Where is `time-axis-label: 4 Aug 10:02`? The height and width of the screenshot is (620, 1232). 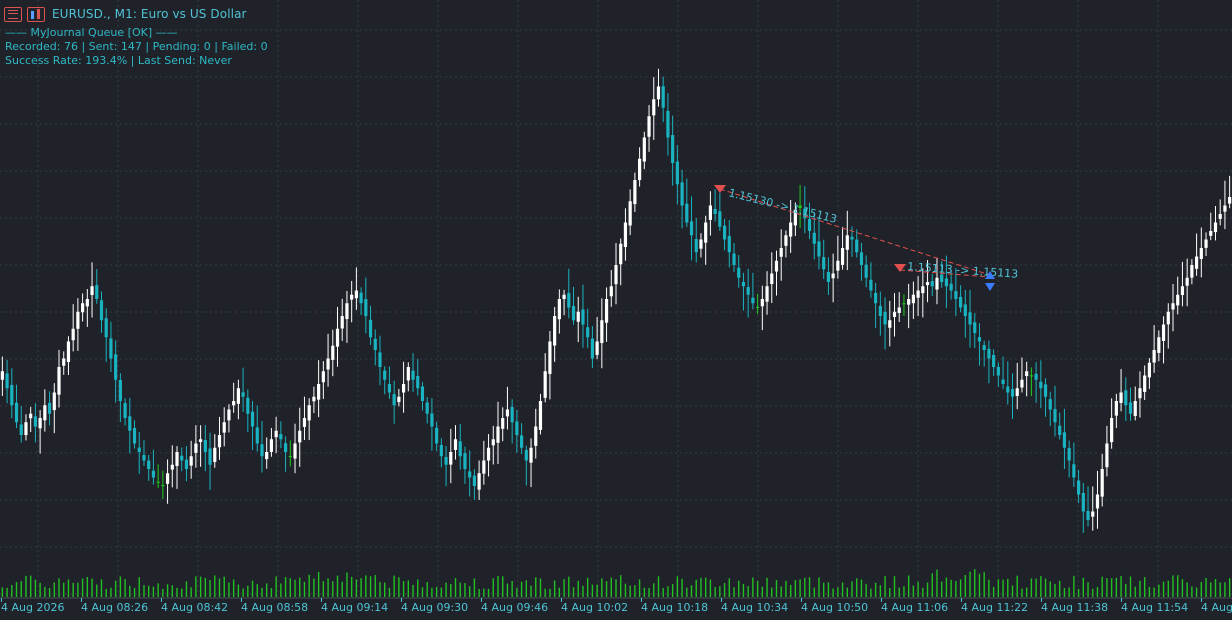 time-axis-label: 4 Aug 10:02 is located at coordinates (595, 607).